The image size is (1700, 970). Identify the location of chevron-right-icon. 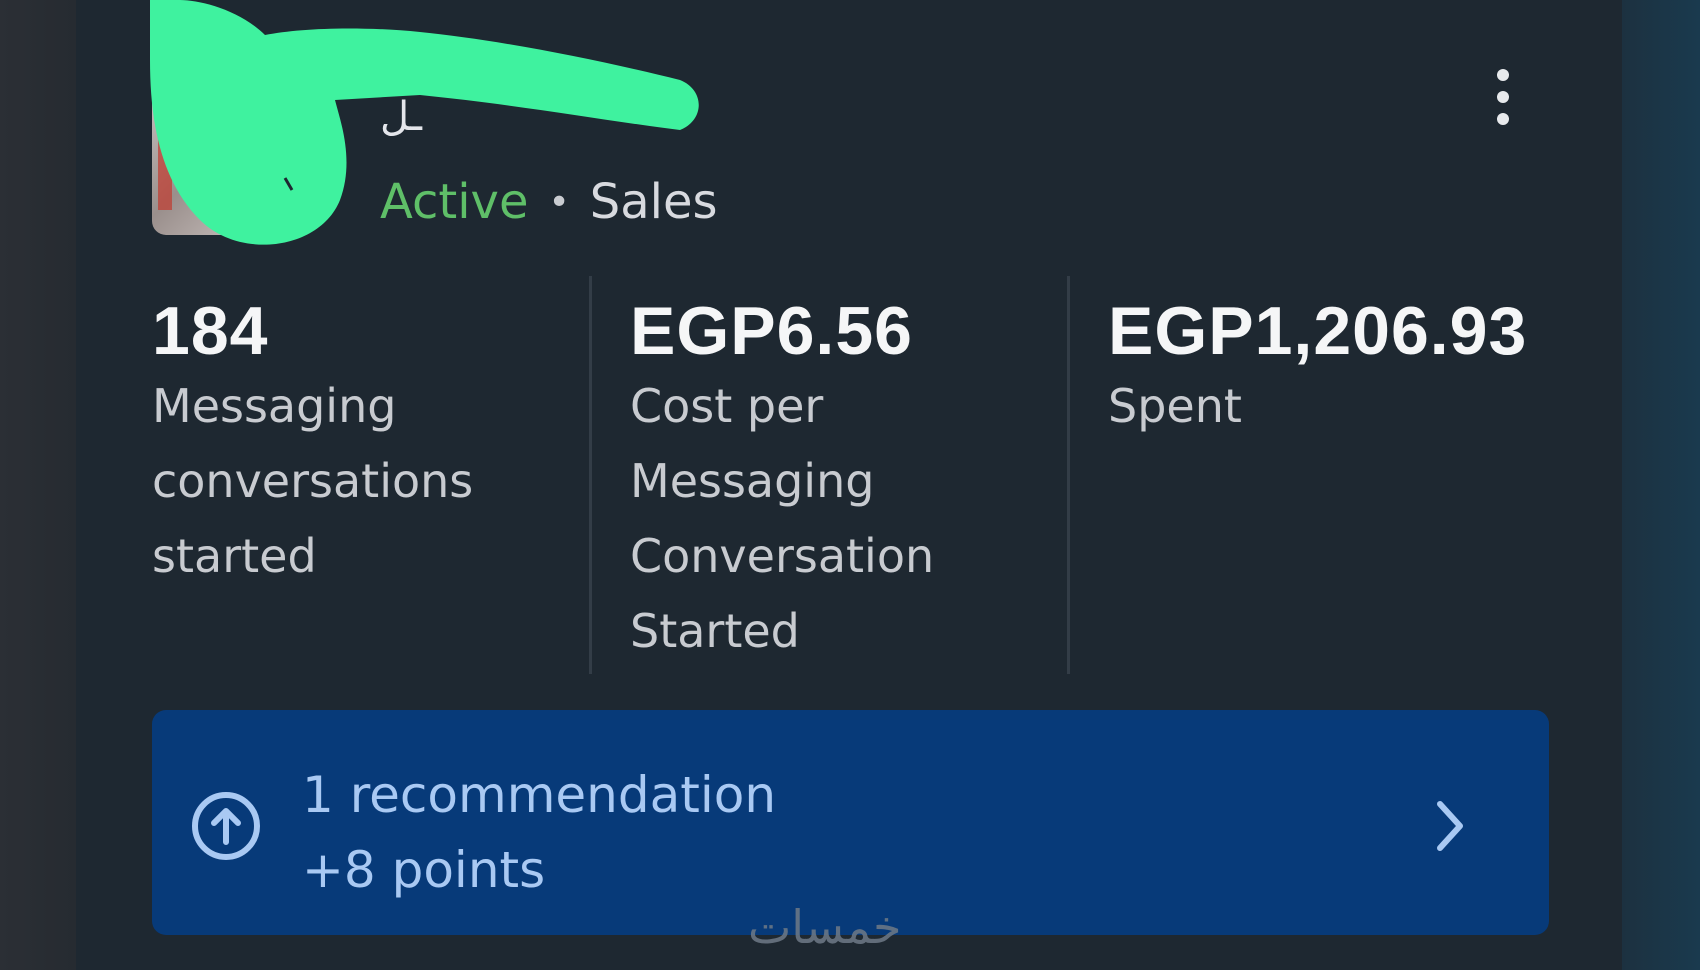
(1450, 826).